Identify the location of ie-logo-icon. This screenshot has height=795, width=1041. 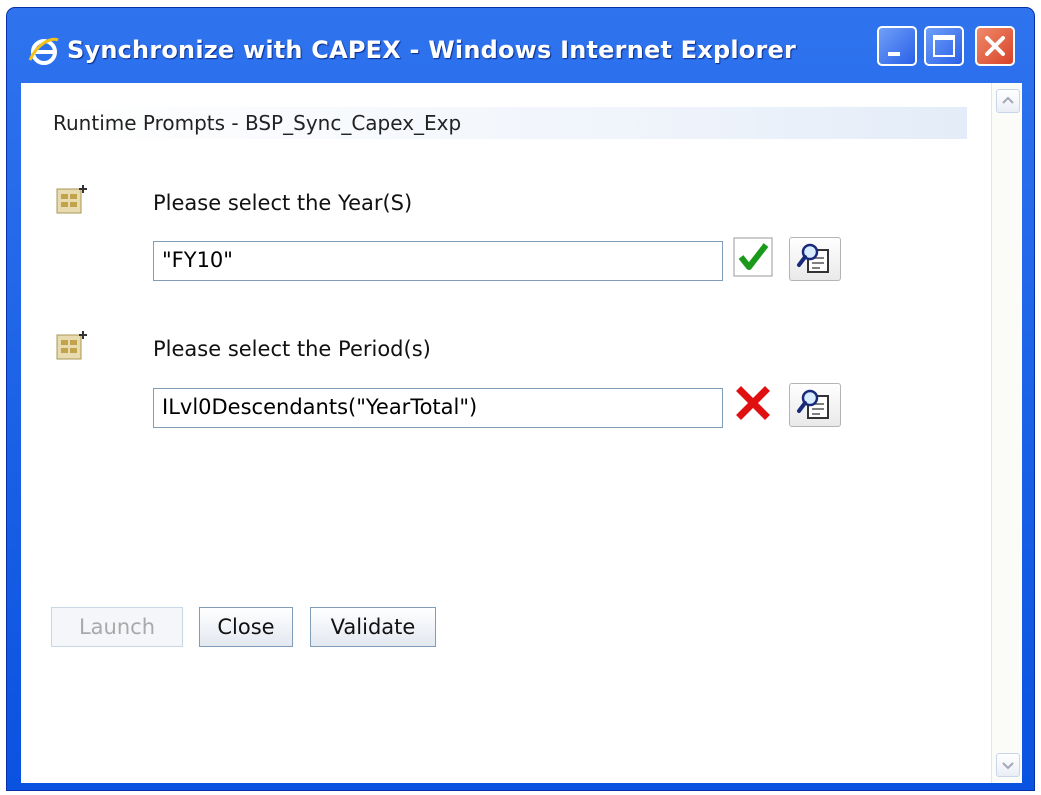
(43, 51).